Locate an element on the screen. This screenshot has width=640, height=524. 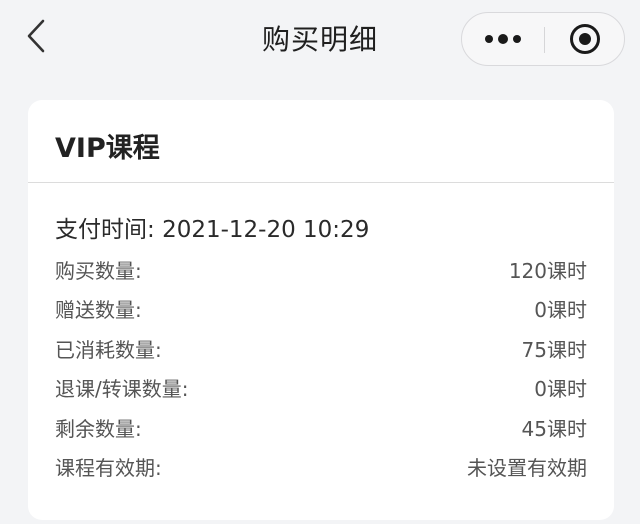
detail-row-gifted: 赠送数量: 0课时 is located at coordinates (321, 307).